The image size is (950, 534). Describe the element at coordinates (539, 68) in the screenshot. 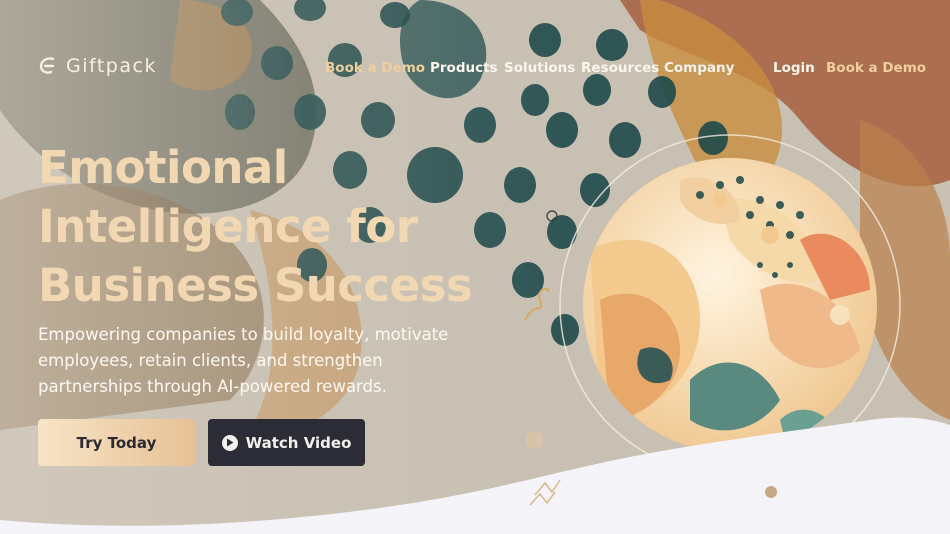

I see `nav-solutions: Solutions` at that location.